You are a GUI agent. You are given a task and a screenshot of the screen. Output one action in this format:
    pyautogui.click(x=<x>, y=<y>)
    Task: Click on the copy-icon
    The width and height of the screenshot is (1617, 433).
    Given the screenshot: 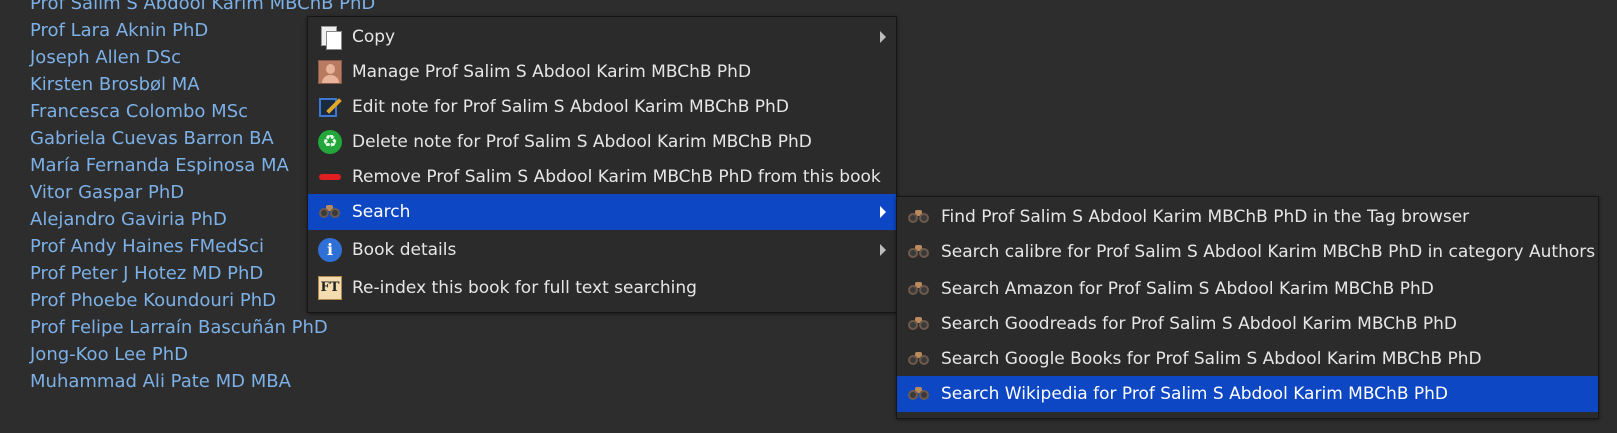 What is the action you would take?
    pyautogui.click(x=330, y=37)
    